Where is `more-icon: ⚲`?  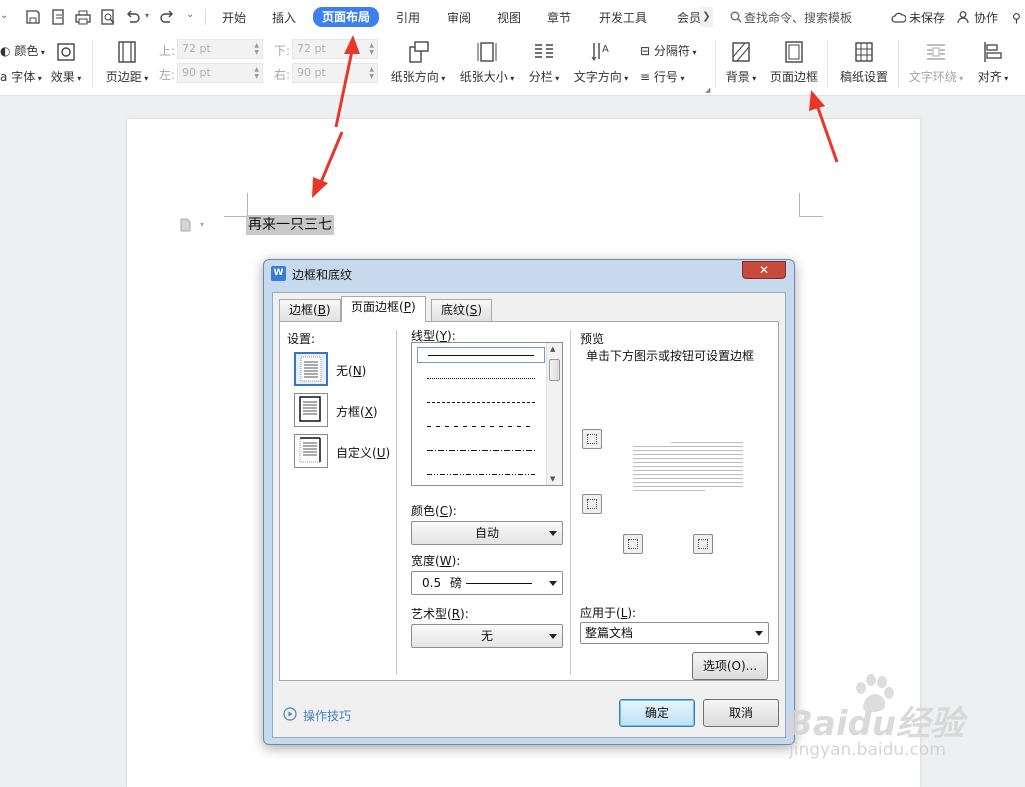
more-icon: ⚲ is located at coordinates (1016, 18).